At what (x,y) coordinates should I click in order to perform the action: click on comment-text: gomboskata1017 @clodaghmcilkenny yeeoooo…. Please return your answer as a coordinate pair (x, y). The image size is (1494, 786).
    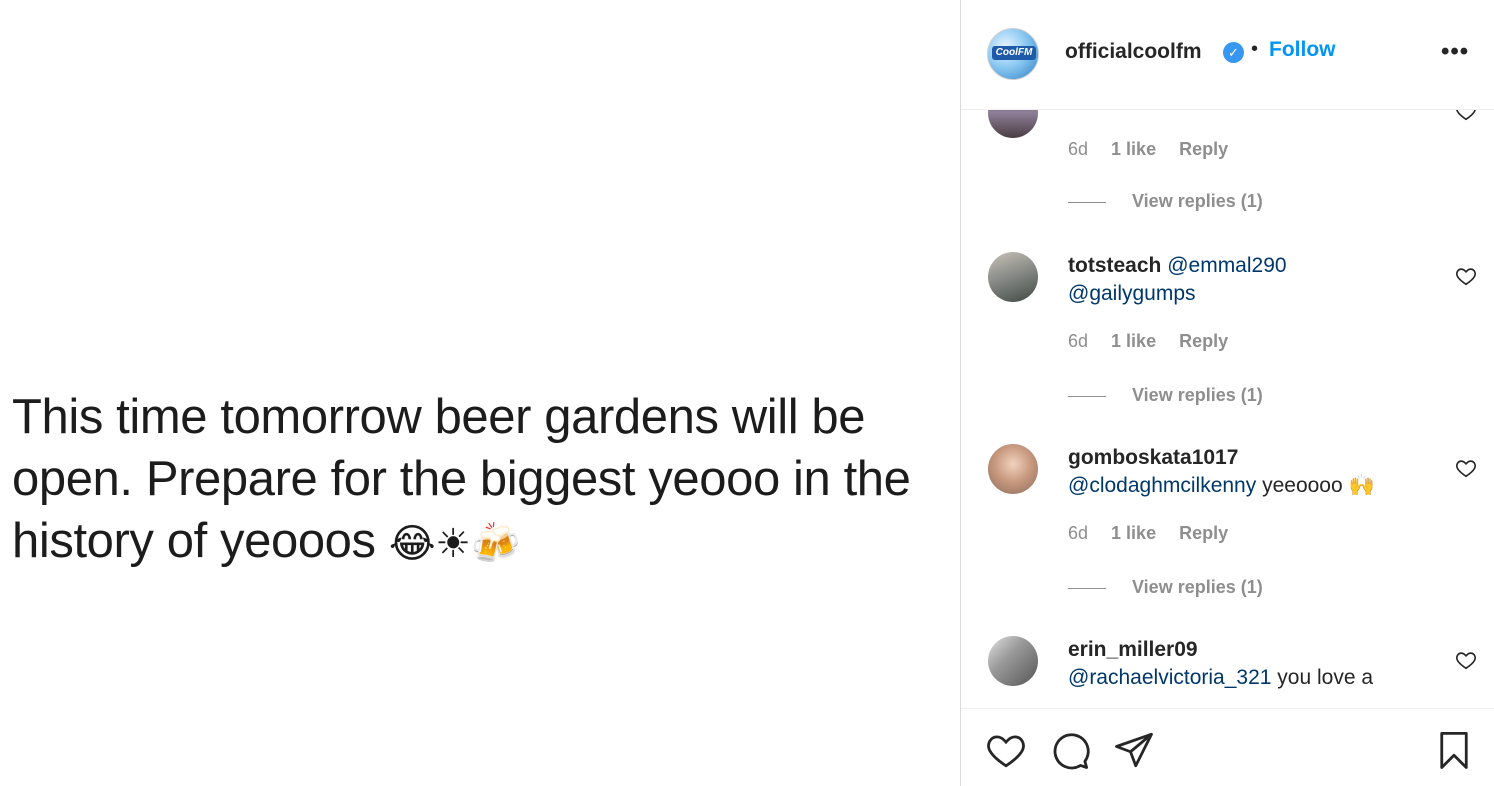
    Looking at the image, I should click on (1258, 472).